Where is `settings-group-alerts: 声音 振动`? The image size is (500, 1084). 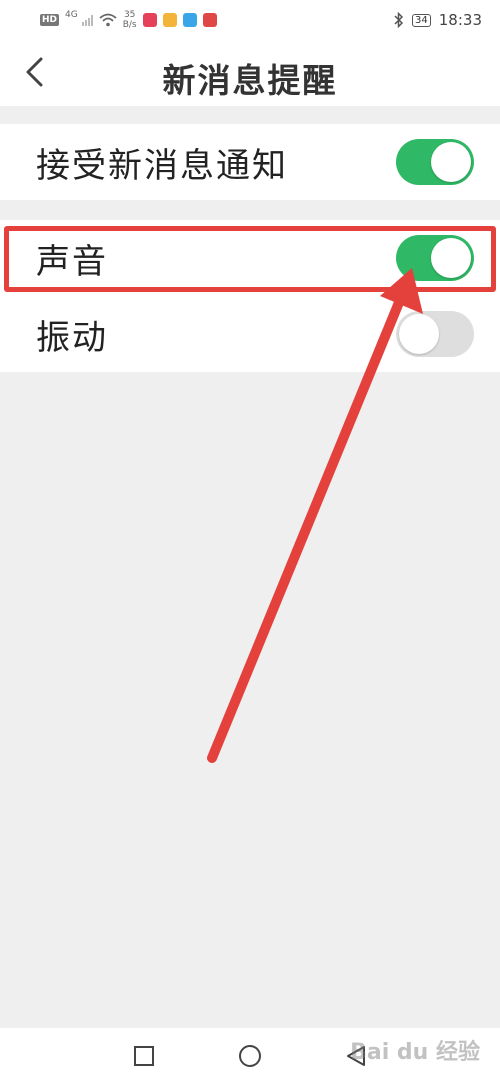
settings-group-alerts: 声音 振动 is located at coordinates (250, 296).